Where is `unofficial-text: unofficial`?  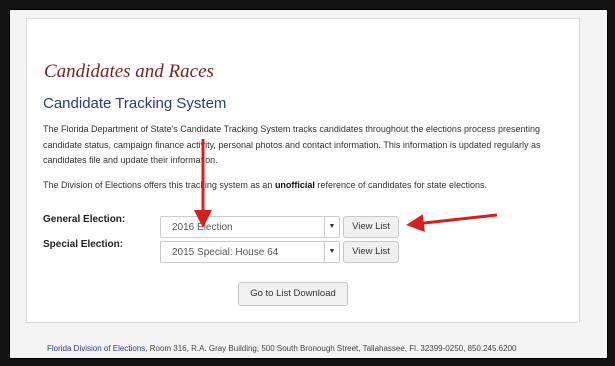
unofficial-text: unofficial is located at coordinates (294, 185).